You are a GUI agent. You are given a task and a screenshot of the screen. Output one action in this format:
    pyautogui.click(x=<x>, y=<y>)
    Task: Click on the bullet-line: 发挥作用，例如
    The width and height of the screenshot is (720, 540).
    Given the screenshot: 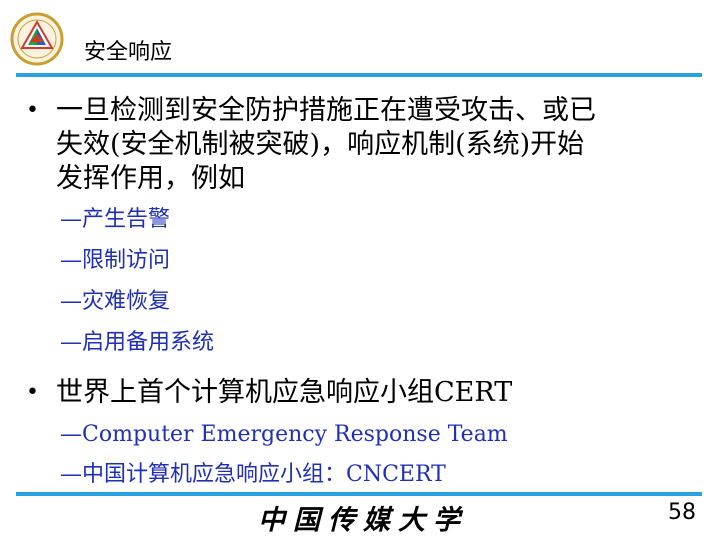 What is the action you would take?
    pyautogui.click(x=150, y=178)
    